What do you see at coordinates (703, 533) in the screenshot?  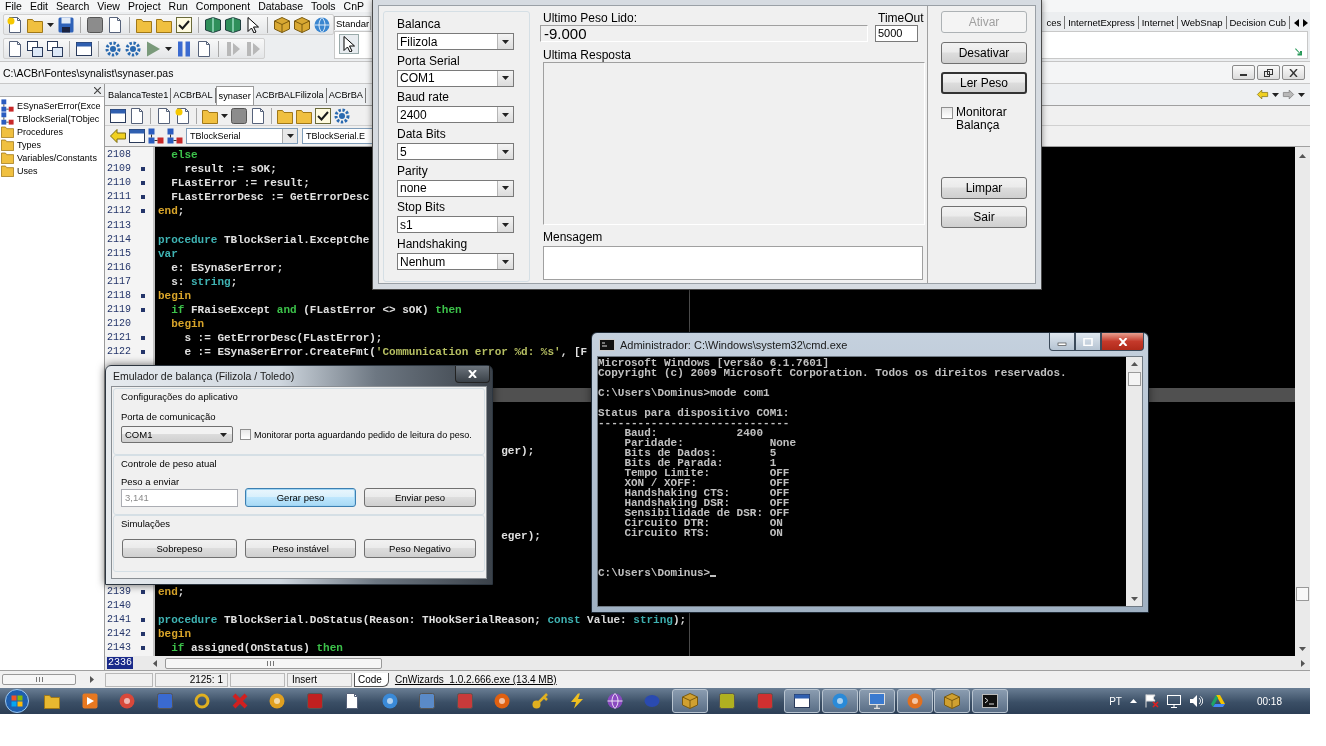 I see `console-line: Circuito RTS: ON` at bounding box center [703, 533].